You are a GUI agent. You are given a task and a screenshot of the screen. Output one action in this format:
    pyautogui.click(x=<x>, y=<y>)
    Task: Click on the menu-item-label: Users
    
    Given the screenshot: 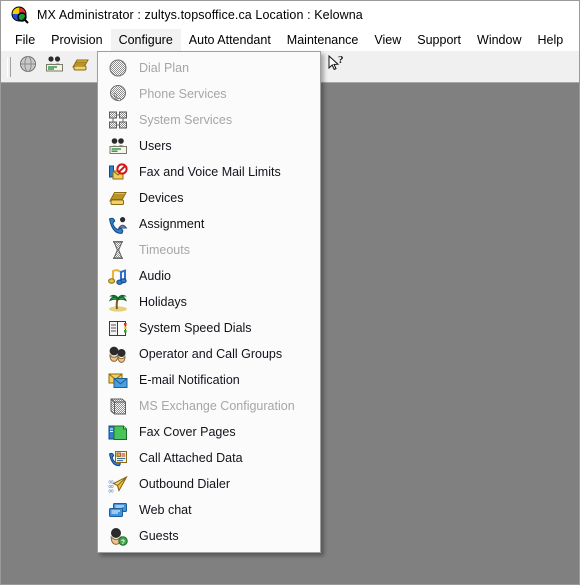 What is the action you would take?
    pyautogui.click(x=155, y=145)
    